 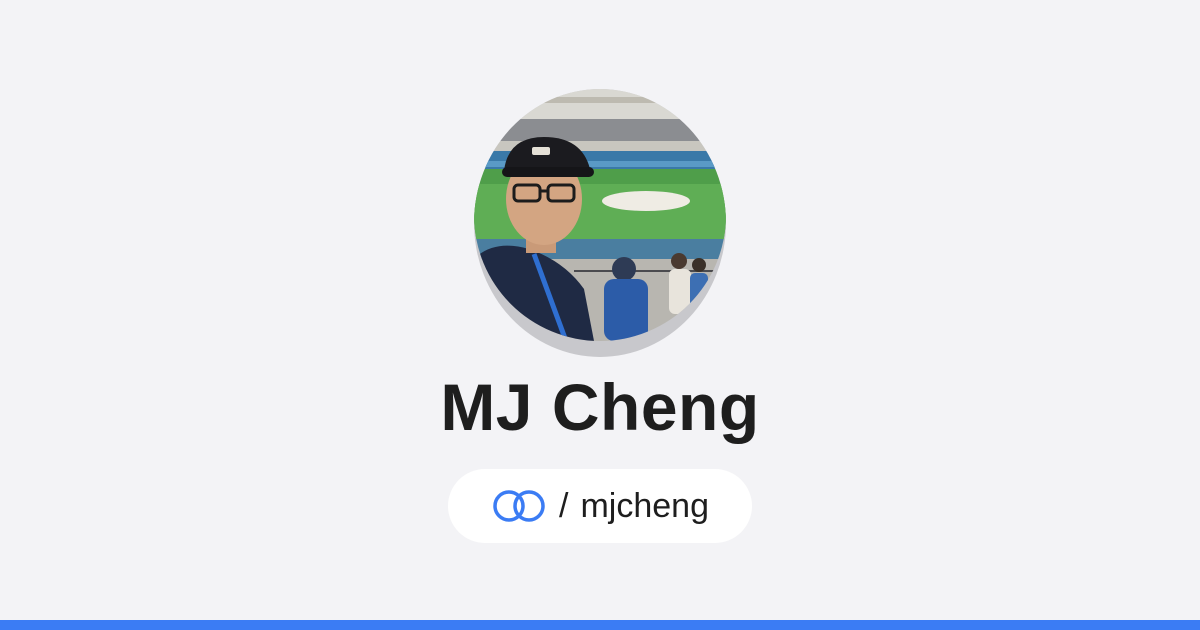 What do you see at coordinates (600, 407) in the screenshot?
I see `profile-name: MJ Cheng` at bounding box center [600, 407].